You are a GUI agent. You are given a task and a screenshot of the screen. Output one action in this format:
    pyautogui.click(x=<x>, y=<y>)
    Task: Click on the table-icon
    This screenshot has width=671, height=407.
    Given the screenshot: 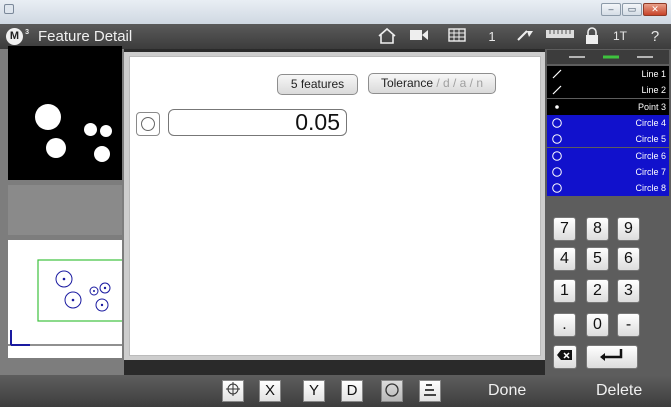 What is the action you would take?
    pyautogui.click(x=457, y=36)
    